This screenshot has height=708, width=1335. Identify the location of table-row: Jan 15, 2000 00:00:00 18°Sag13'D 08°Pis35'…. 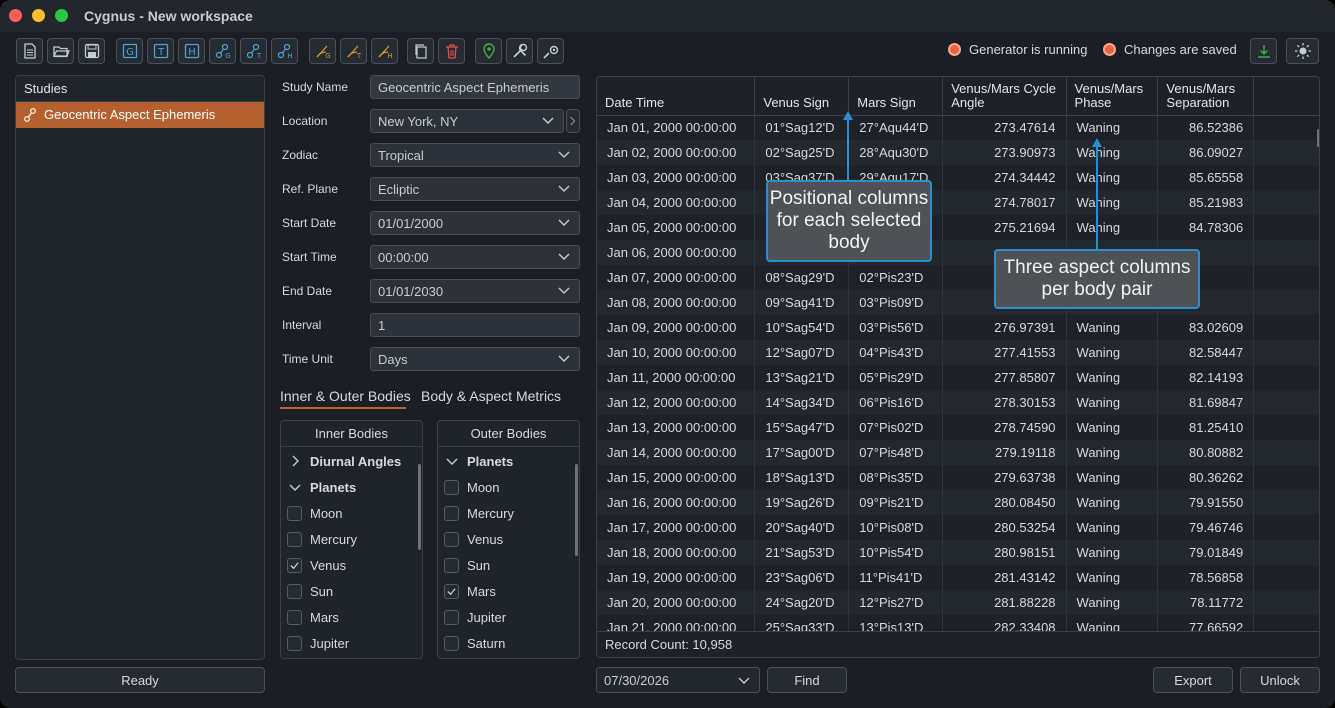
(958, 477).